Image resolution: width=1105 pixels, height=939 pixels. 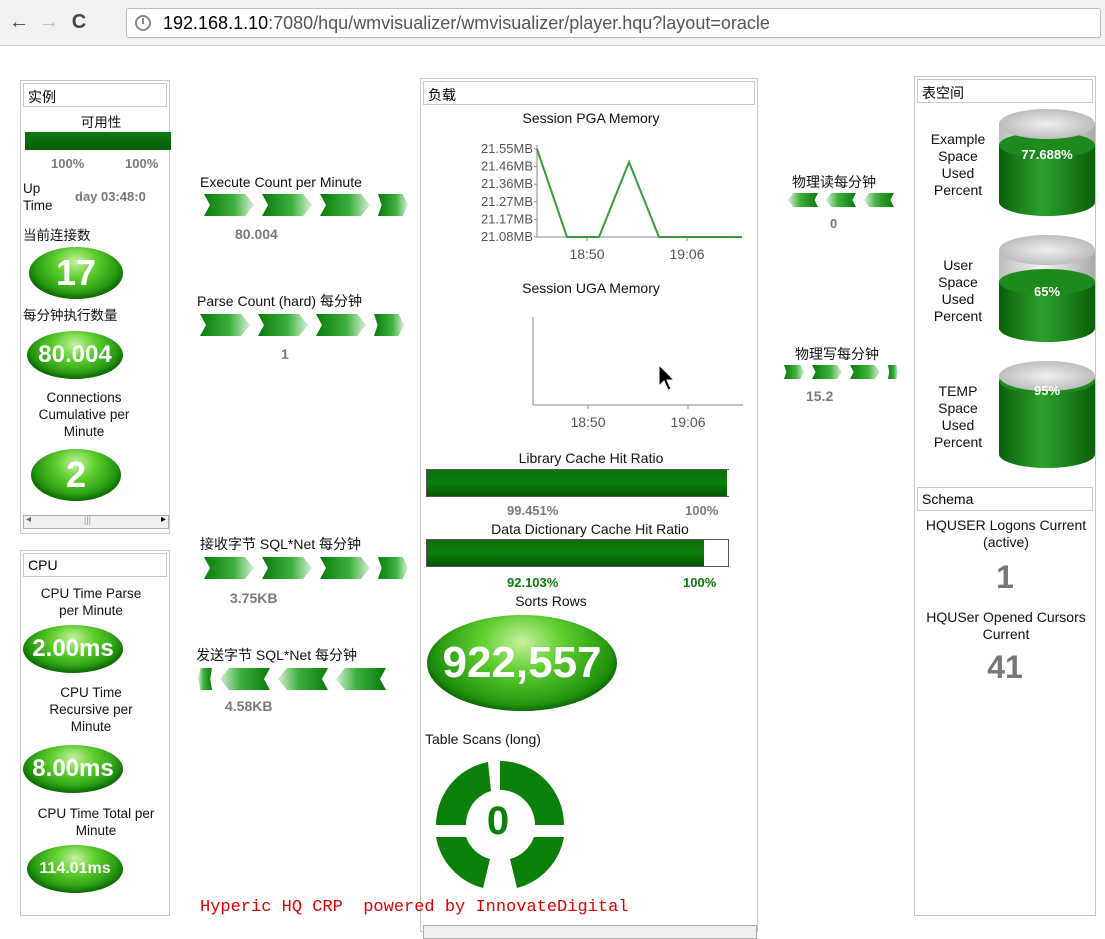 What do you see at coordinates (507, 166) in the screenshot?
I see `pga-y-tick: 21.46MB` at bounding box center [507, 166].